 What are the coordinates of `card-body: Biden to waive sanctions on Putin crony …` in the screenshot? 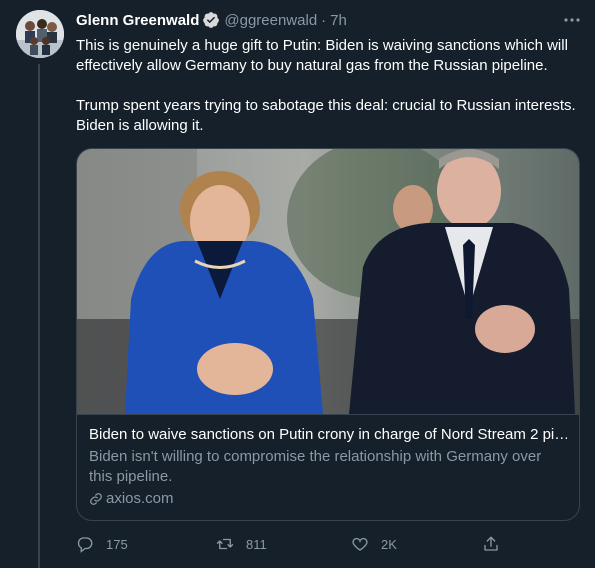 It's located at (328, 467).